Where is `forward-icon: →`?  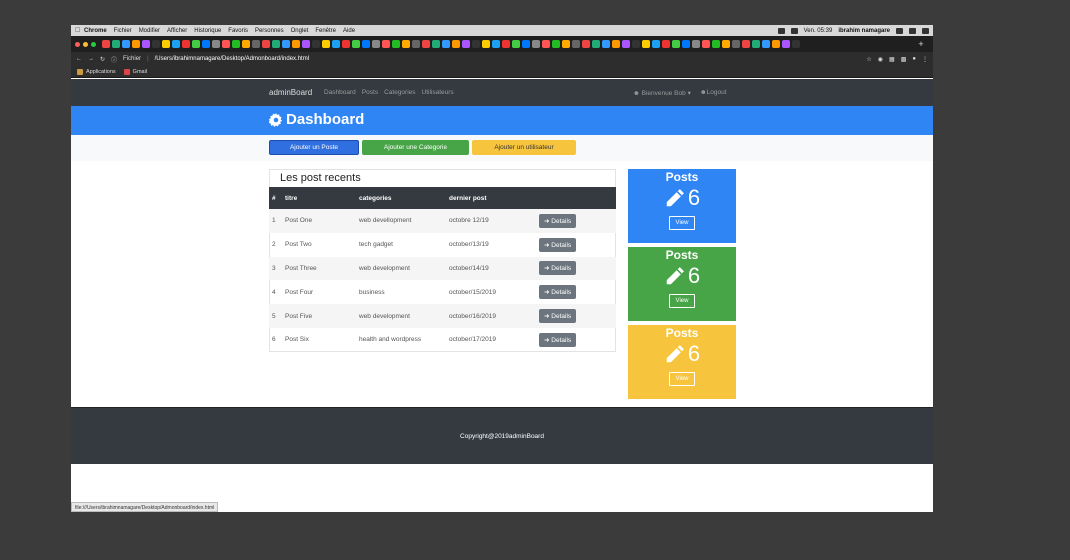
forward-icon: → is located at coordinates (91, 59).